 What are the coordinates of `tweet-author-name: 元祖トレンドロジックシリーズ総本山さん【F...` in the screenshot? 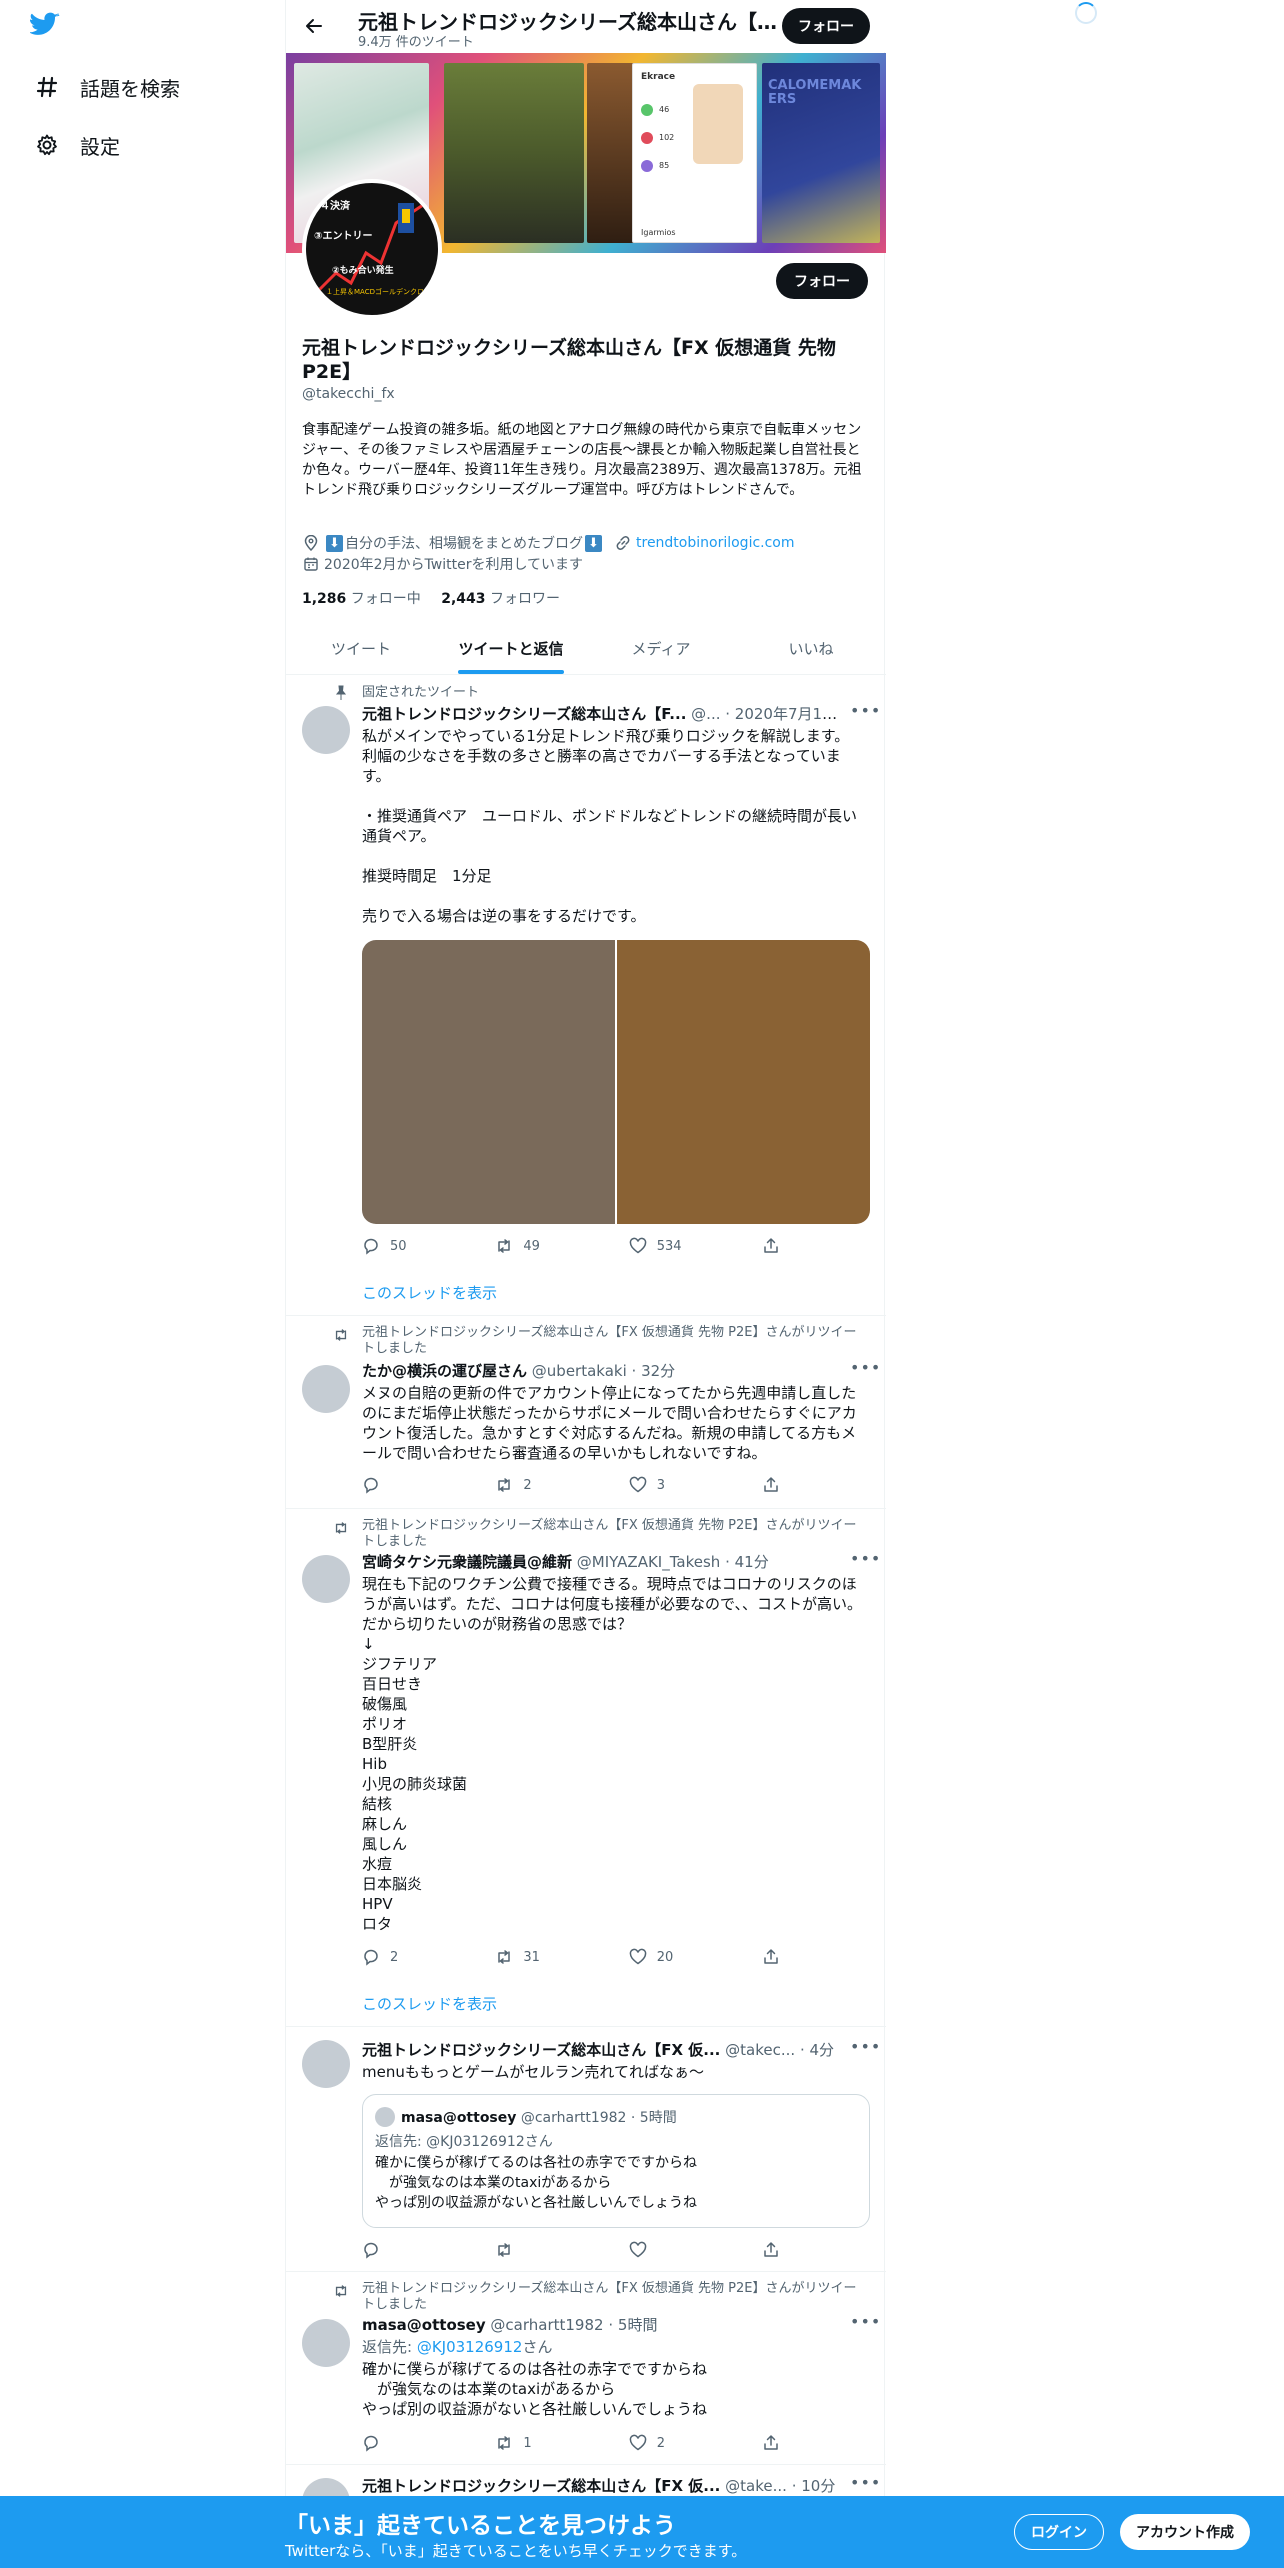 It's located at (524, 714).